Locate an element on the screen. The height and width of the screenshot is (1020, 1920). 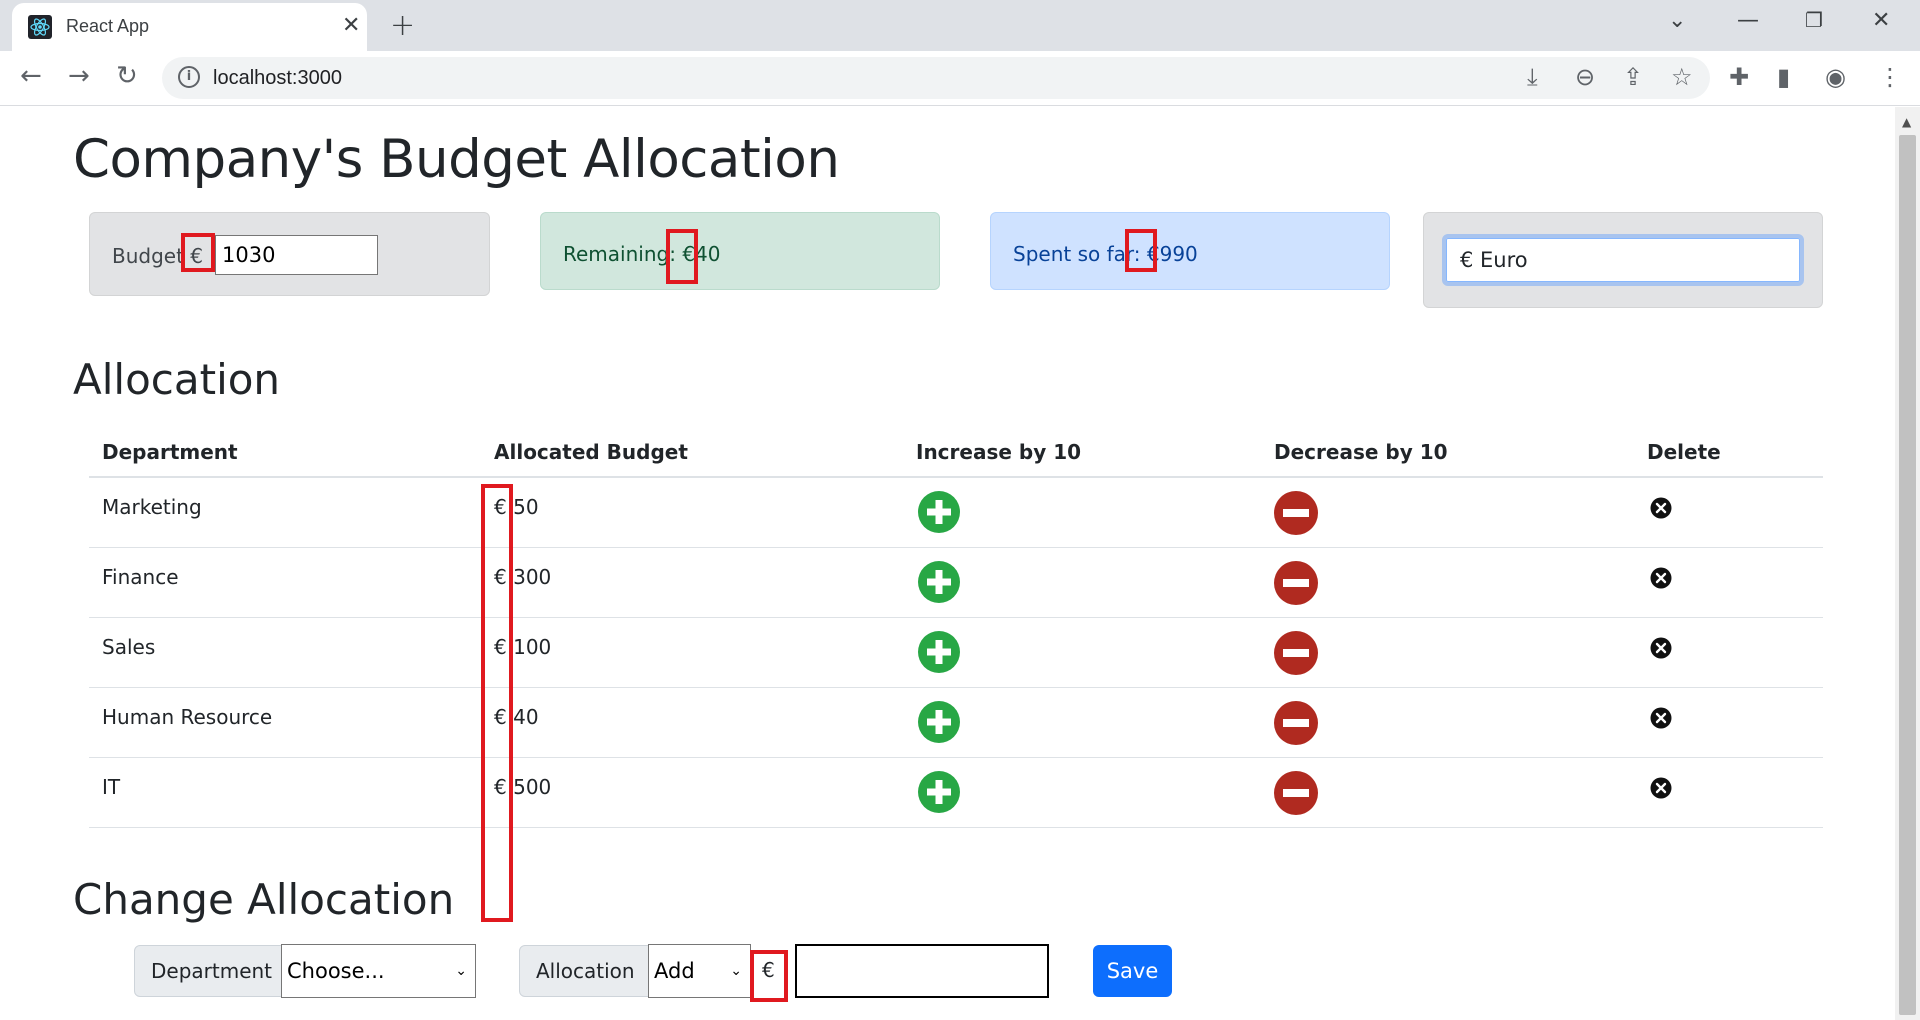
spent-label: Spent so far: €990 is located at coordinates (1105, 254).